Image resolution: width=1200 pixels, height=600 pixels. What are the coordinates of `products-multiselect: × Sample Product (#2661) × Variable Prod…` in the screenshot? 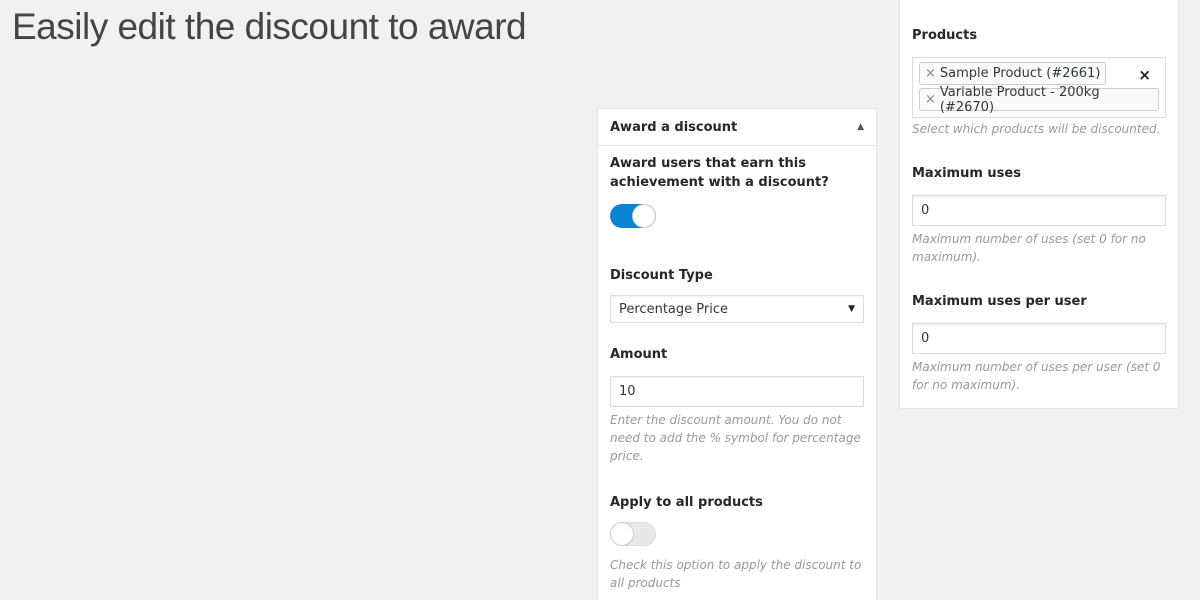 It's located at (1039, 87).